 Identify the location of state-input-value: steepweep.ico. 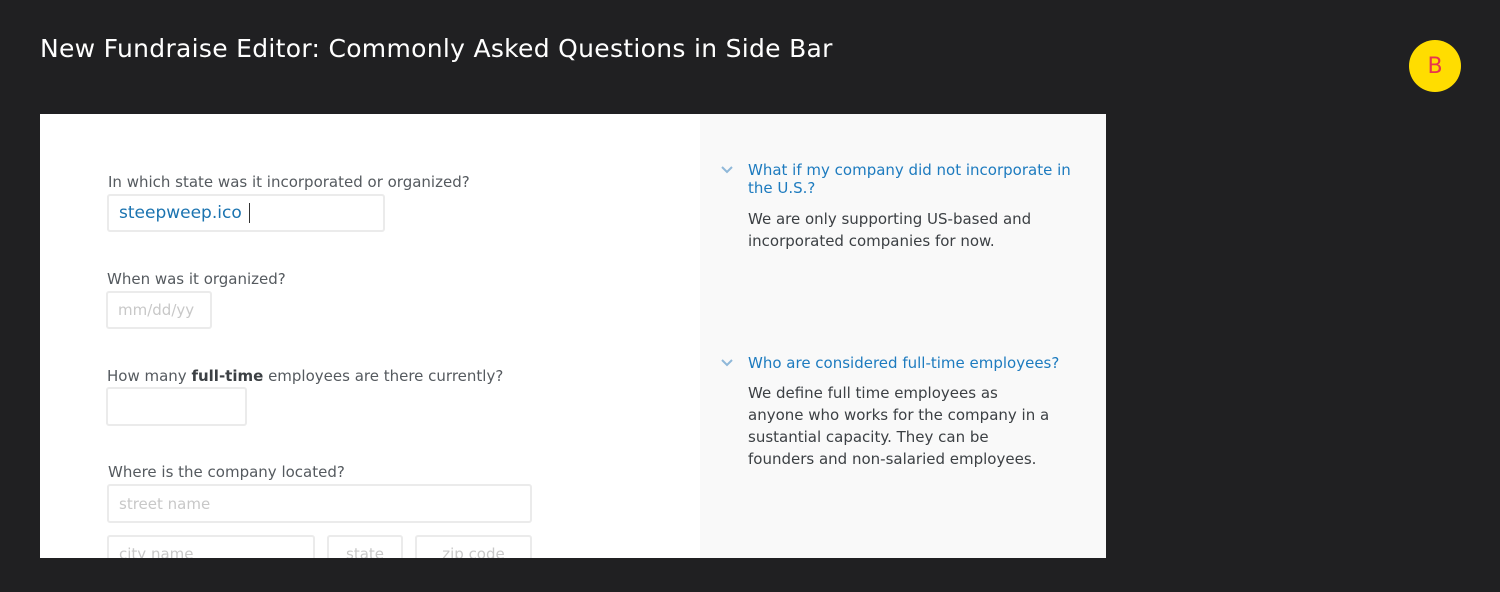
(180, 213).